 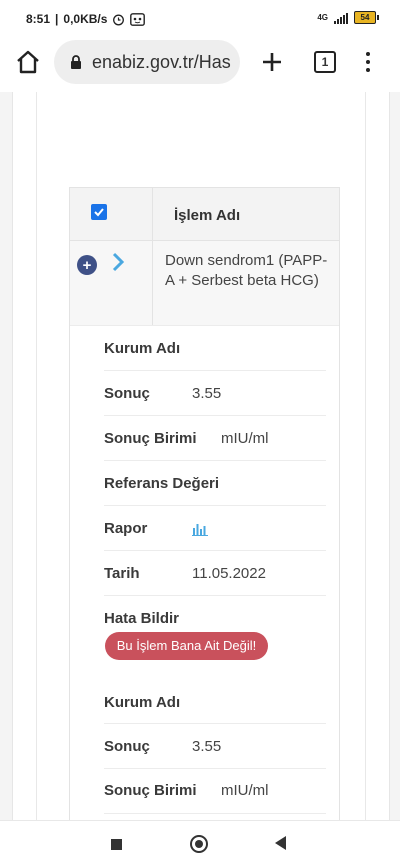 I want to click on signal-icon, so click(x=341, y=18).